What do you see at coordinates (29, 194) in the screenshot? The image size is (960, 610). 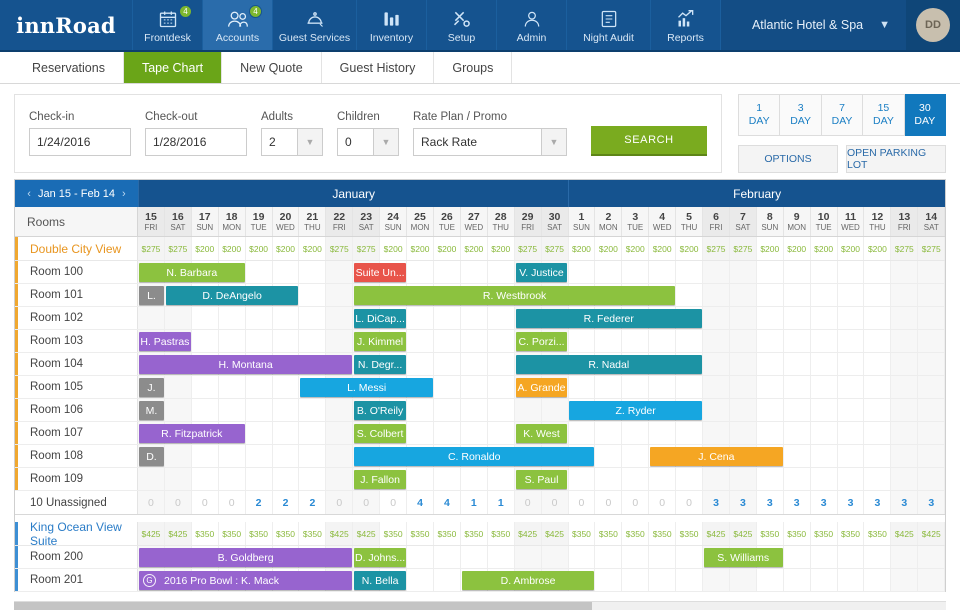 I see `prev-range-icon: ‹` at bounding box center [29, 194].